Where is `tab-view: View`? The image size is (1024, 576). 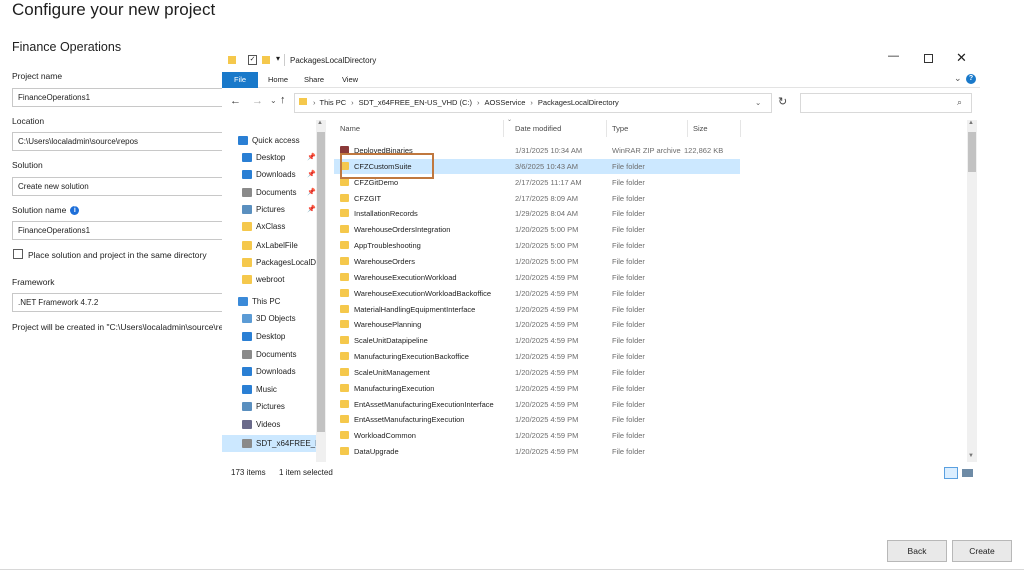
tab-view: View is located at coordinates (350, 80).